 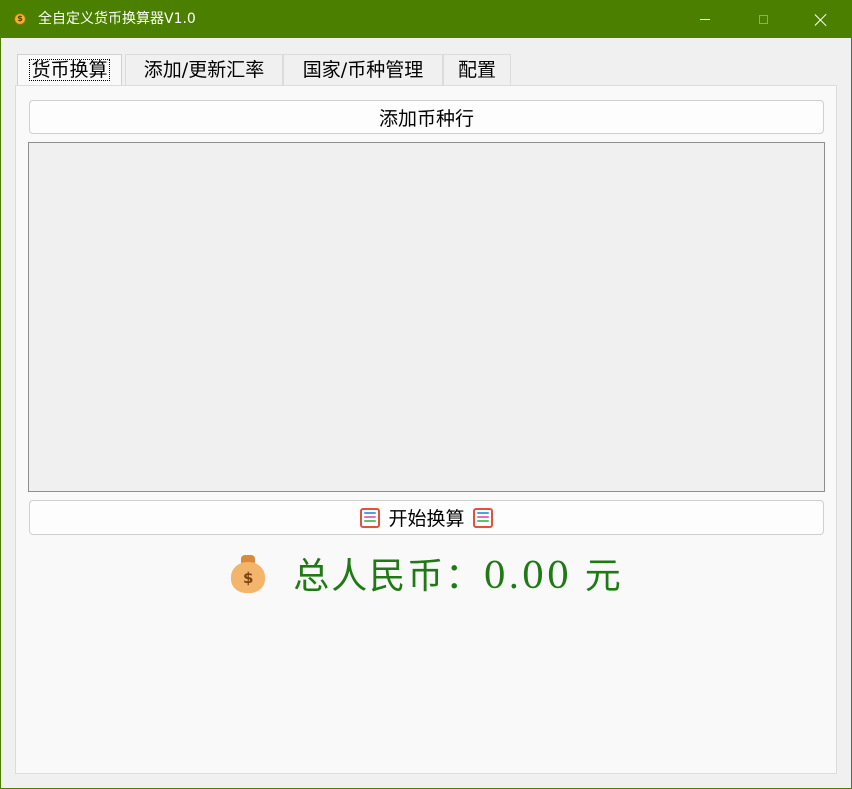 I want to click on tab-currency-conversion: 货币换算, so click(x=69, y=69).